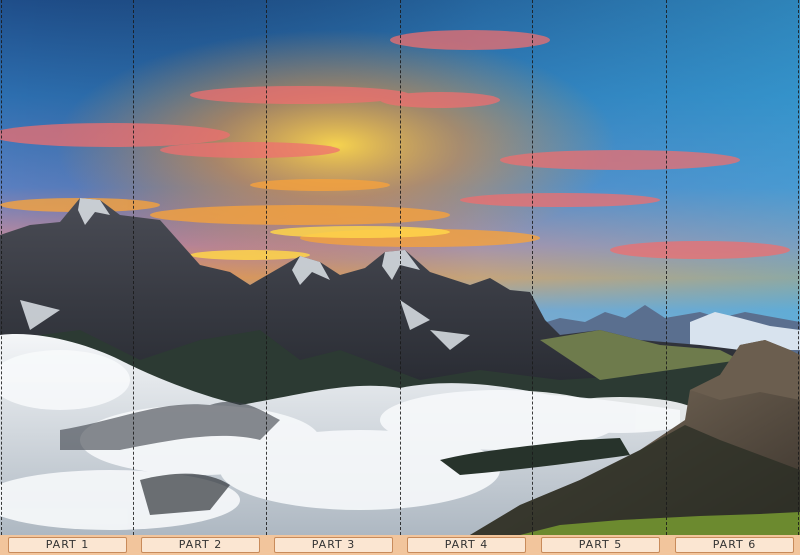 The width and height of the screenshot is (800, 555). I want to click on part-4-label: PART 4, so click(466, 545).